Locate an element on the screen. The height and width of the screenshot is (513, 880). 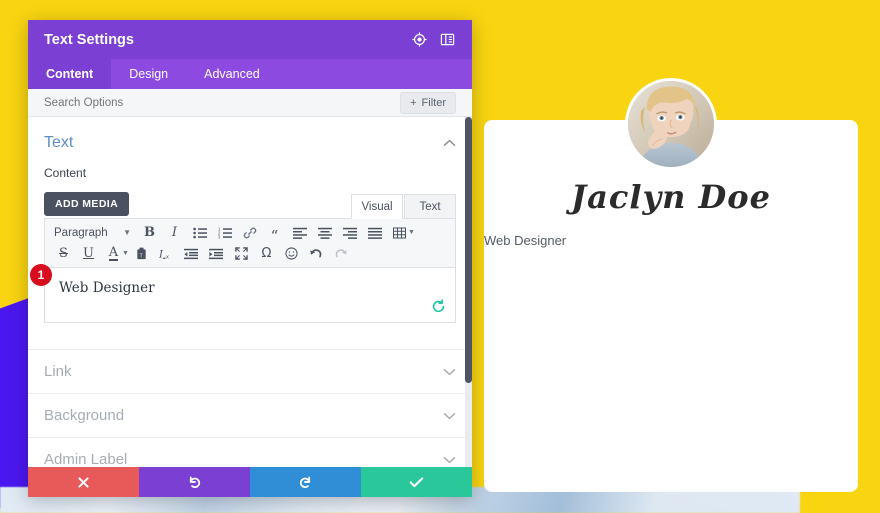
toolbar-row-1: Paragraph ▼ B I 1 2 3 “ ▼ is located at coordinates (251, 232).